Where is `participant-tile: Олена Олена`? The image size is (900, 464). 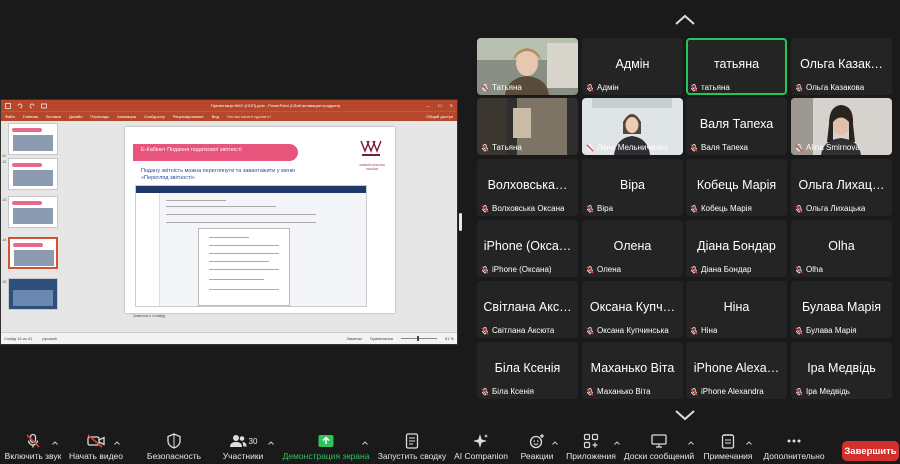 participant-tile: Олена Олена is located at coordinates (632, 248).